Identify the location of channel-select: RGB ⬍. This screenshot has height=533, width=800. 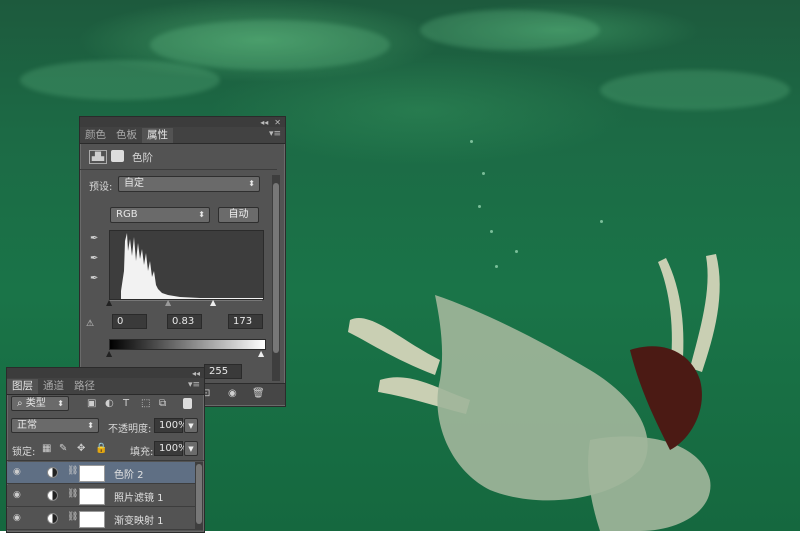
(160, 215).